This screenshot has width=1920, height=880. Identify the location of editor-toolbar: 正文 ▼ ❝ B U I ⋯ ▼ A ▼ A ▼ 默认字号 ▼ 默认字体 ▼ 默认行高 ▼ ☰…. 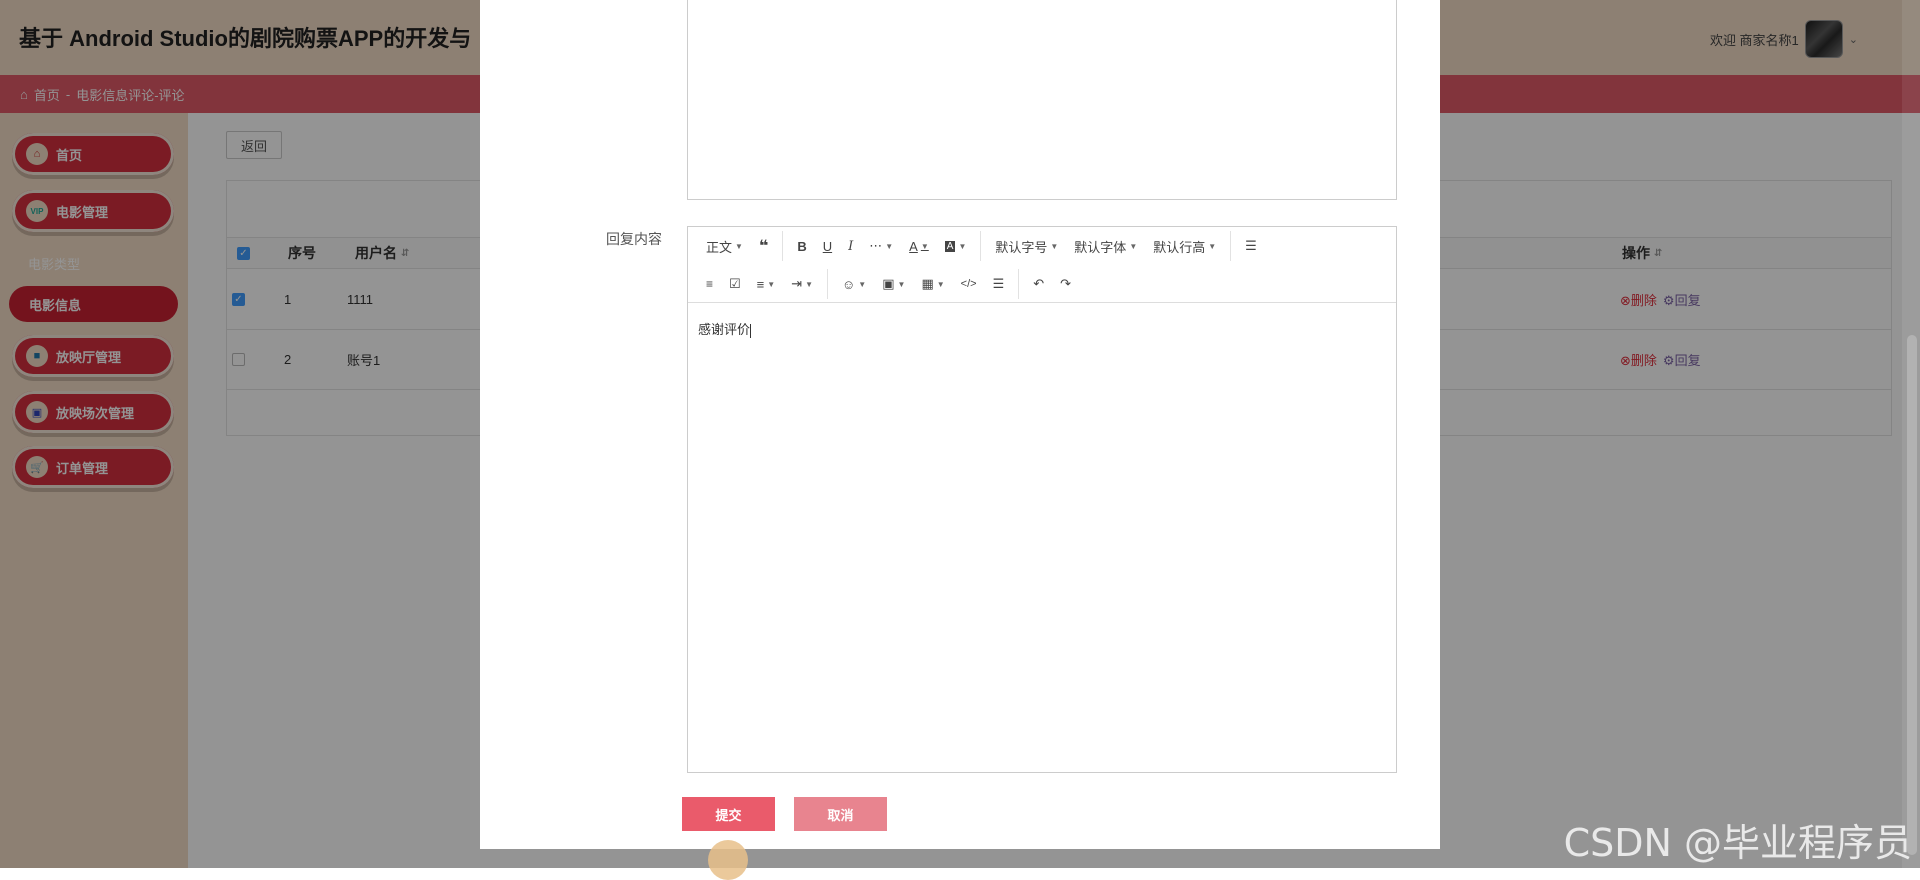
(1042, 265).